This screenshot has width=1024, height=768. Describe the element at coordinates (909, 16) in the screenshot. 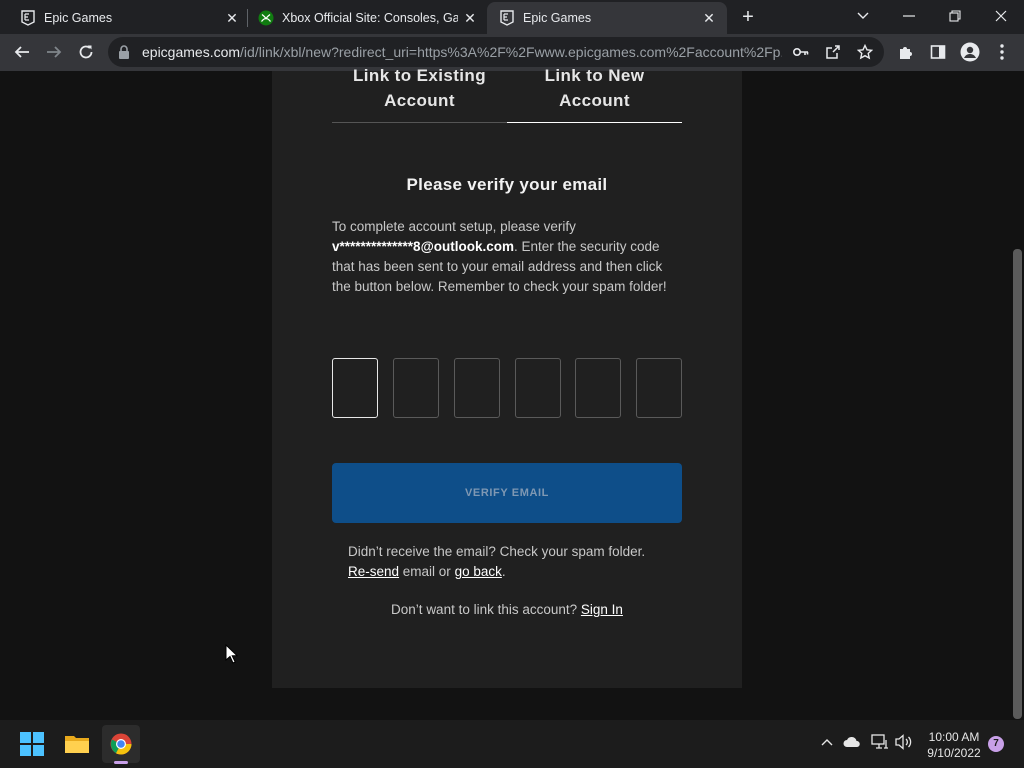

I see `minimize-icon` at that location.